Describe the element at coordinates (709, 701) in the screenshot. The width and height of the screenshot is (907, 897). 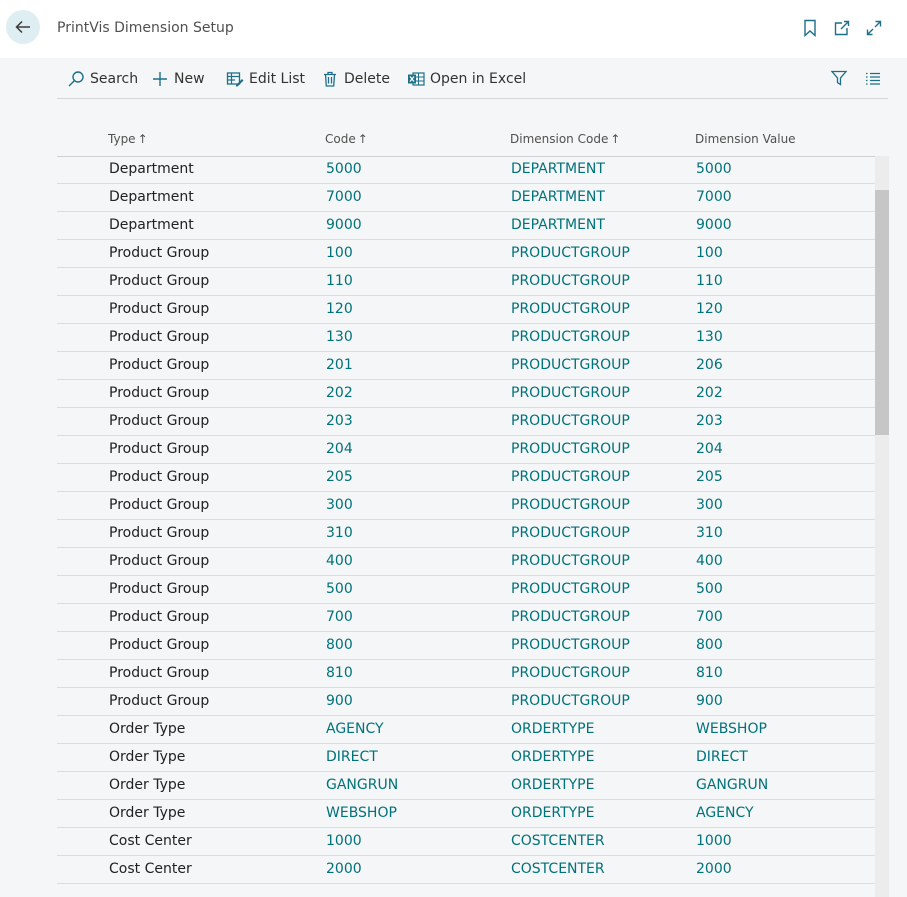
I see `cell-dimension-value: 900` at that location.